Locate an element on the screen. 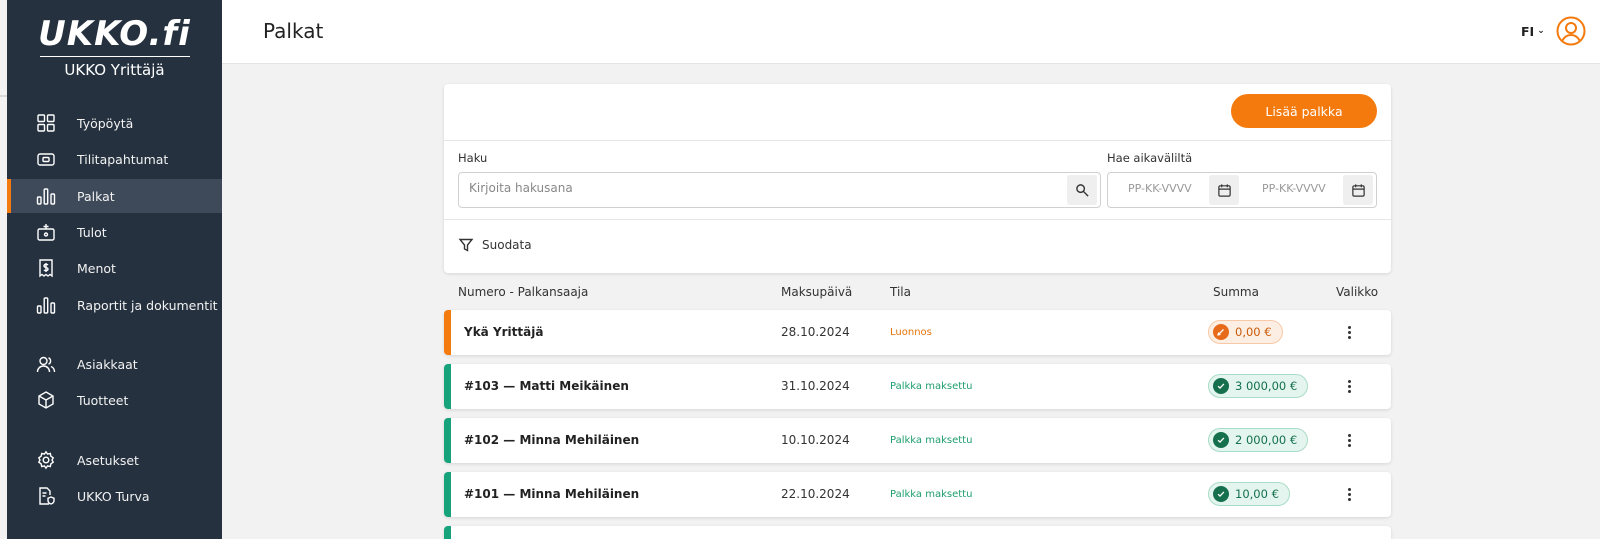 Image resolution: width=1600 pixels, height=539 pixels. date-end-input is located at coordinates (1302, 188).